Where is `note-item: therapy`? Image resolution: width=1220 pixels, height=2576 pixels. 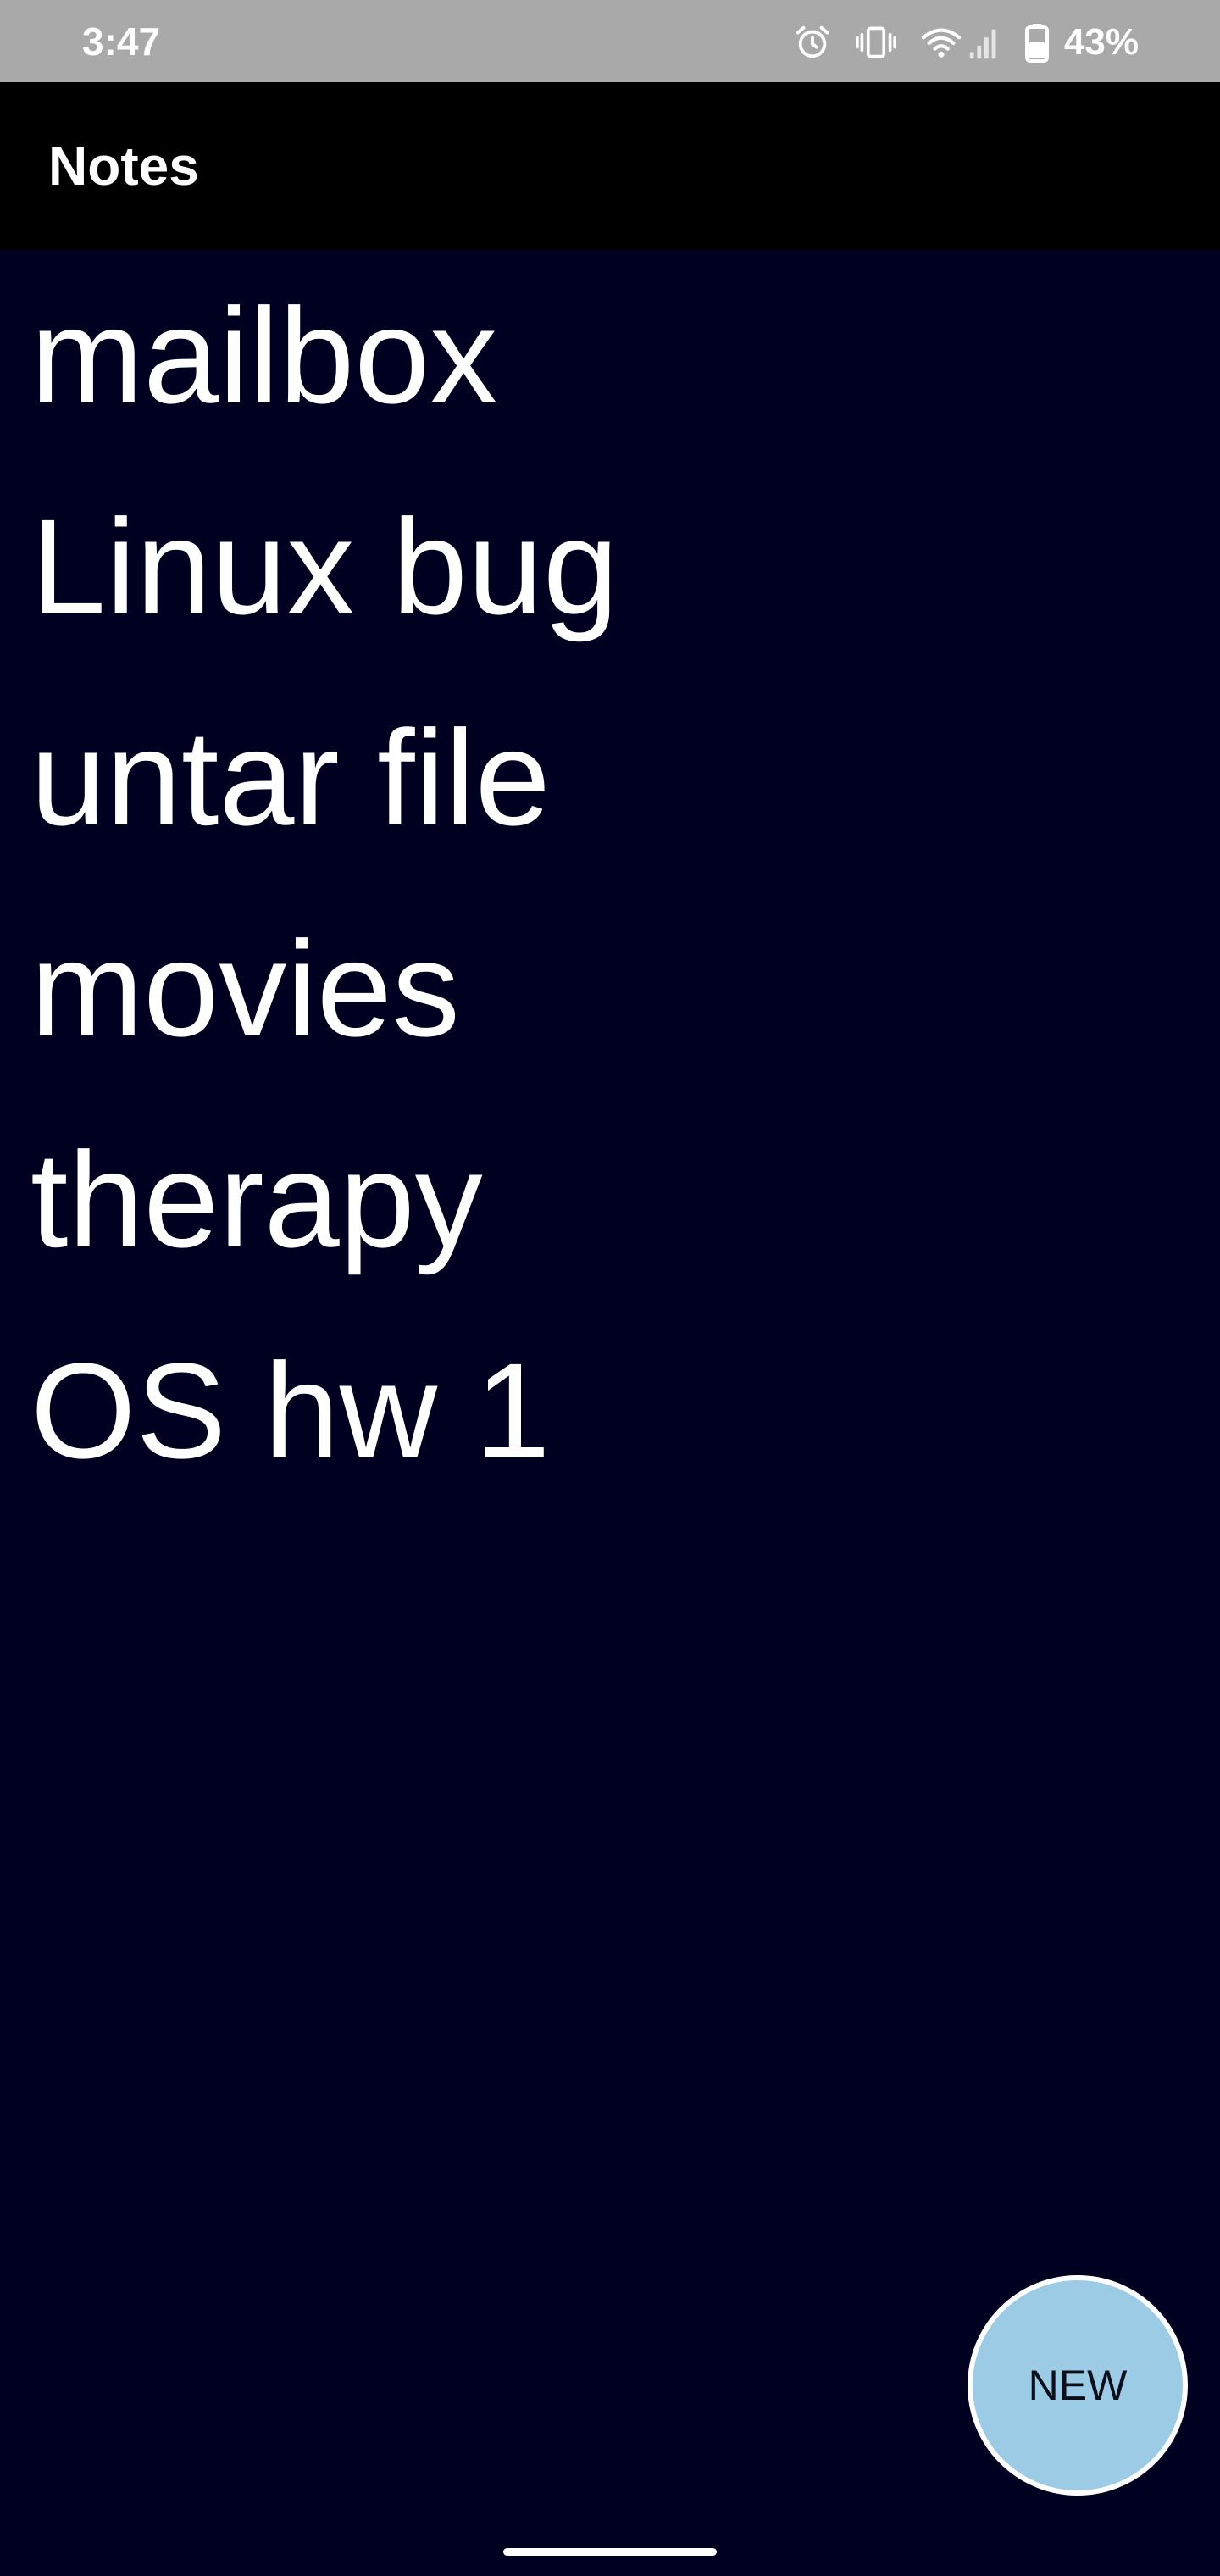 note-item: therapy is located at coordinates (610, 1199).